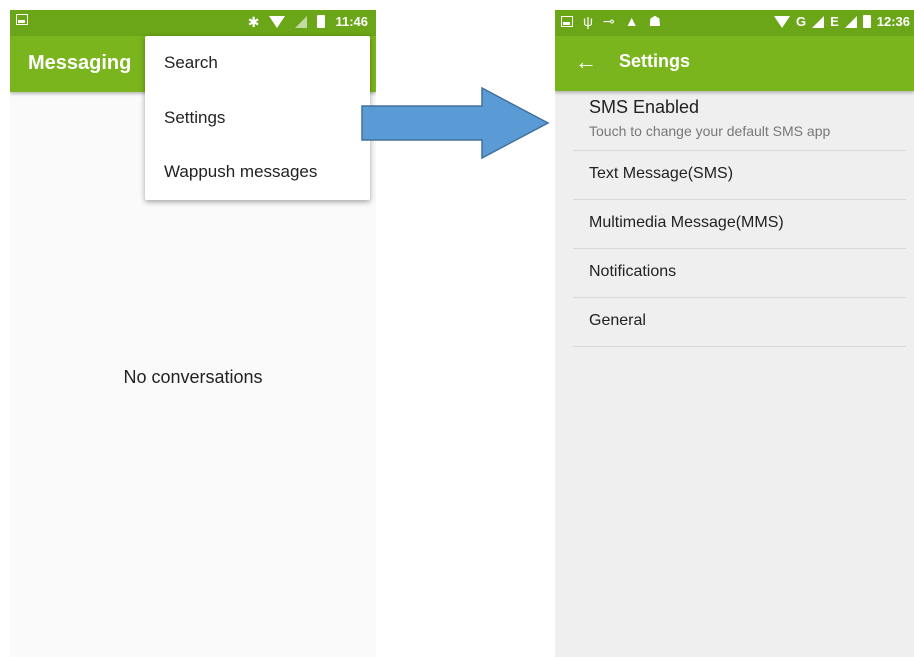 The width and height of the screenshot is (914, 657). Describe the element at coordinates (710, 131) in the screenshot. I see `settings-item-sublabel: Touch to change your default SMS app` at that location.